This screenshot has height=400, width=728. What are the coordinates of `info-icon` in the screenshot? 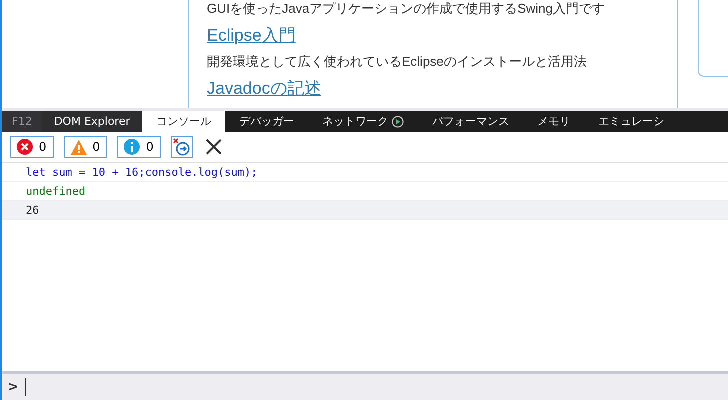 It's located at (132, 147).